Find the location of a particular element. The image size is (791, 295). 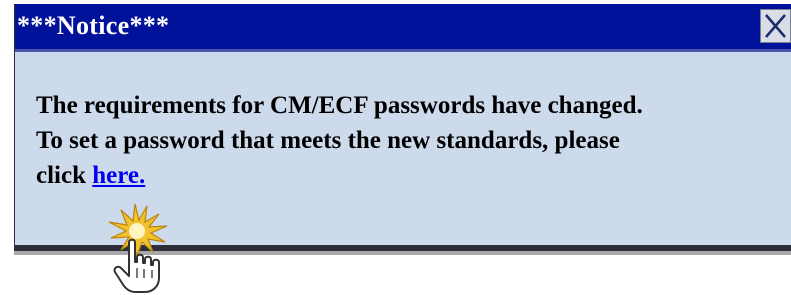

message-line-3: click here. is located at coordinates (339, 175).